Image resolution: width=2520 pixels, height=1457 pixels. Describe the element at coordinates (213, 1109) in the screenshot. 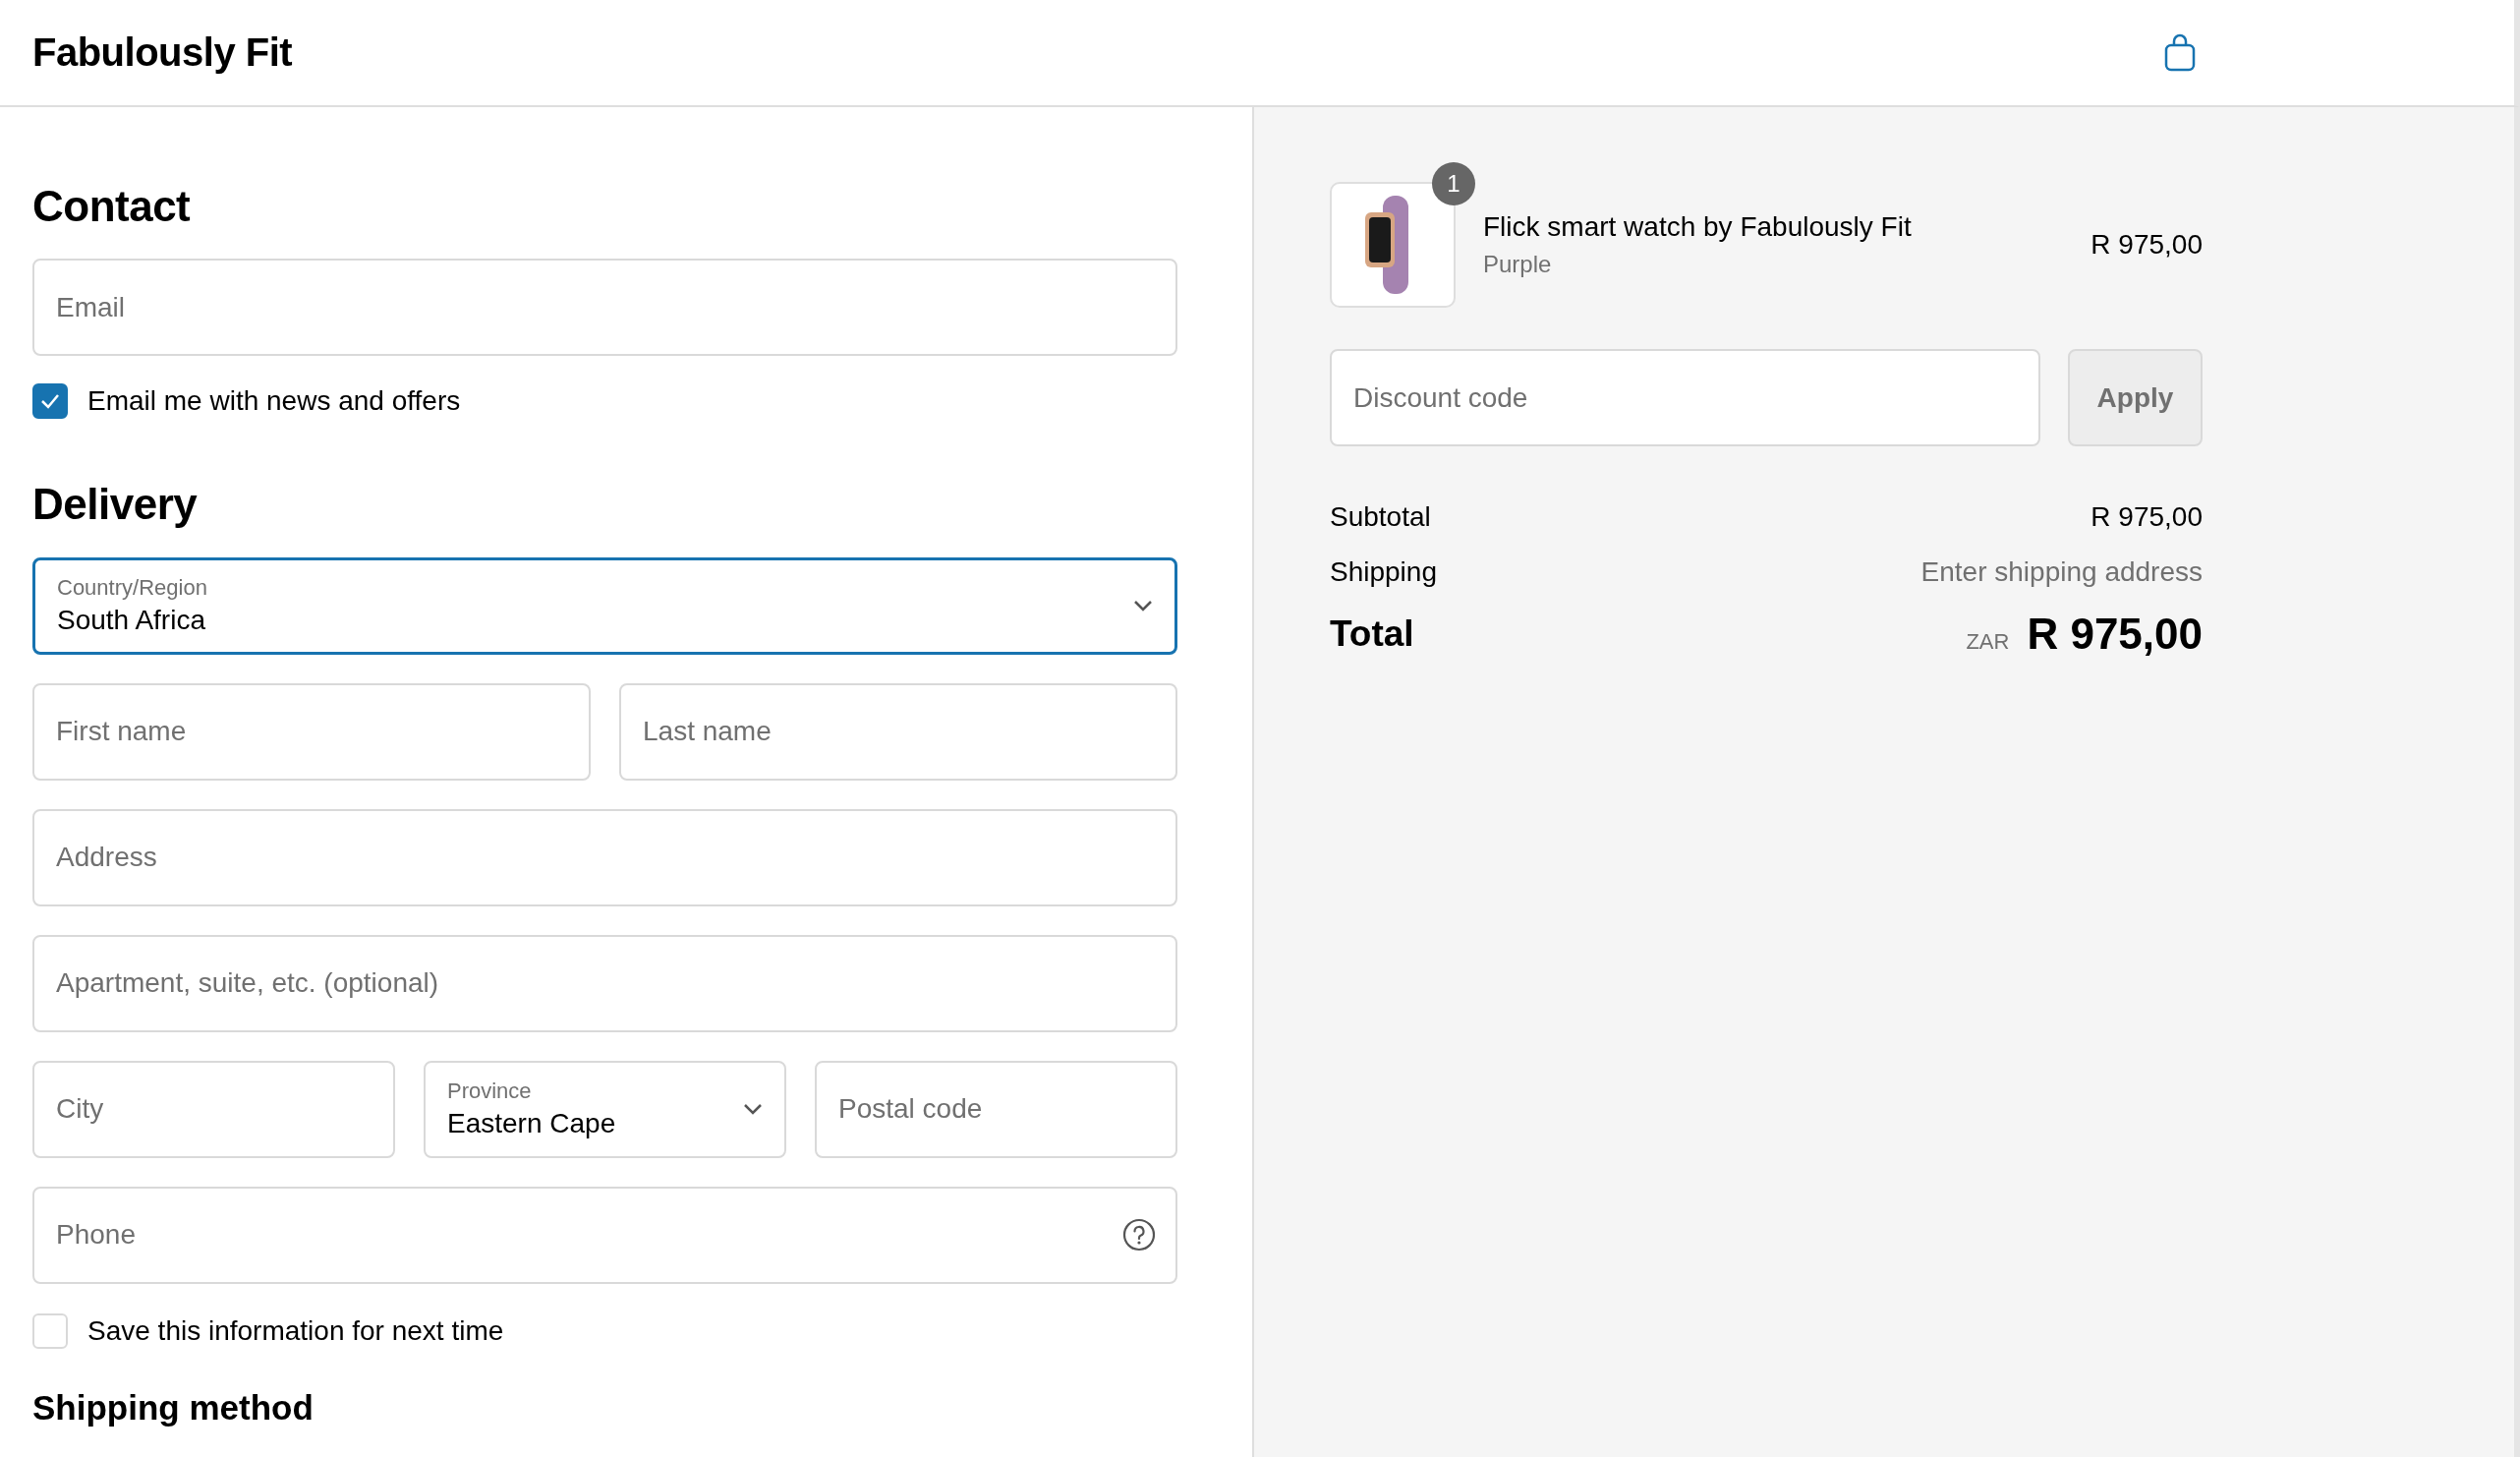

I see `input-field: City` at that location.